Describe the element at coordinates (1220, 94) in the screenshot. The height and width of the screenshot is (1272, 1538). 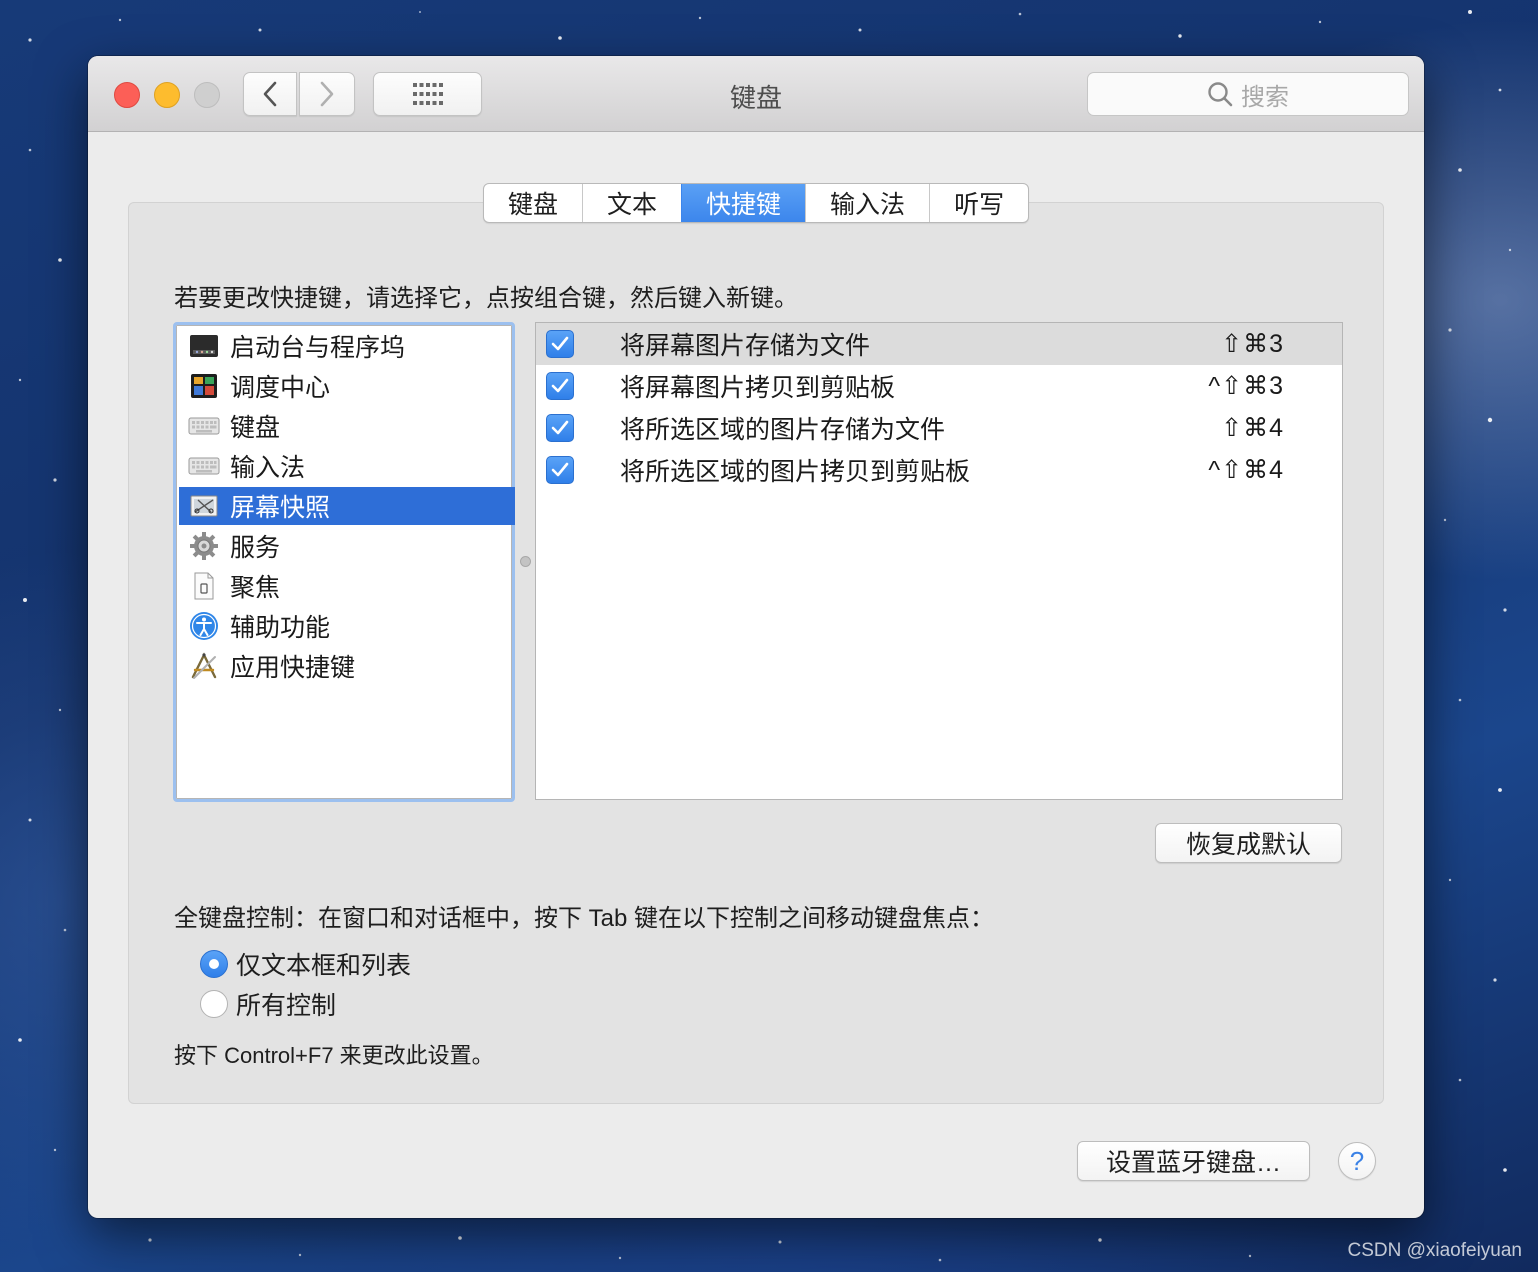
I see `search-icon` at that location.